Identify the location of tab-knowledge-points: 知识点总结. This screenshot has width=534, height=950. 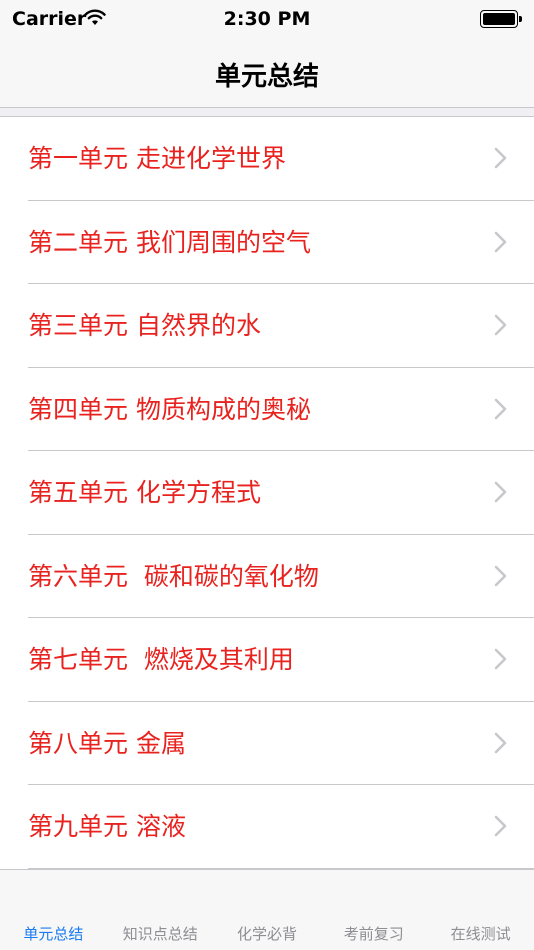
(160, 909).